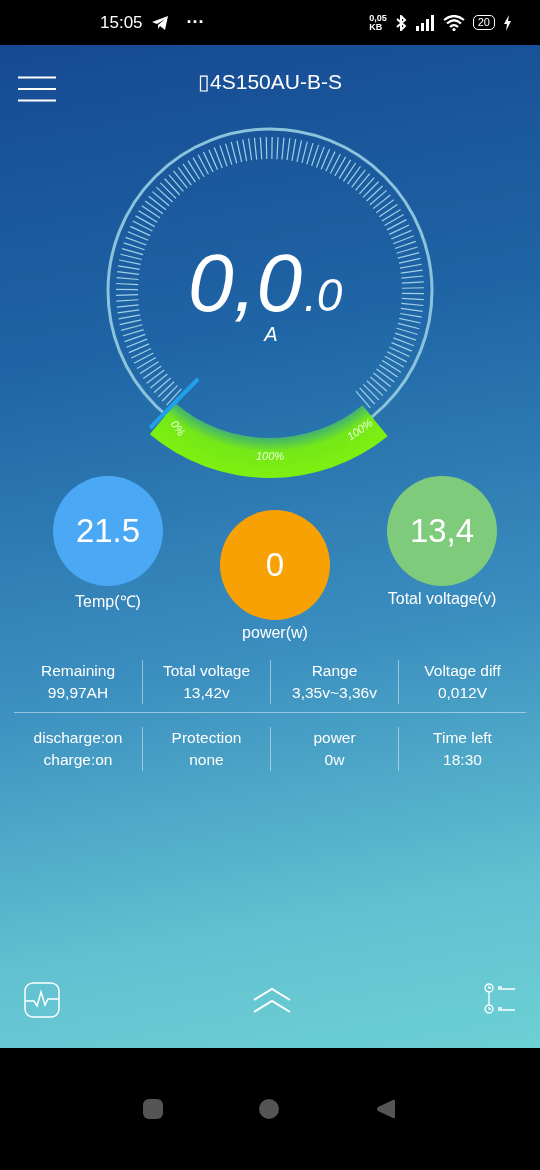 Image resolution: width=540 pixels, height=1170 pixels. Describe the element at coordinates (108, 531) in the screenshot. I see `stat-circle: 21.5` at that location.